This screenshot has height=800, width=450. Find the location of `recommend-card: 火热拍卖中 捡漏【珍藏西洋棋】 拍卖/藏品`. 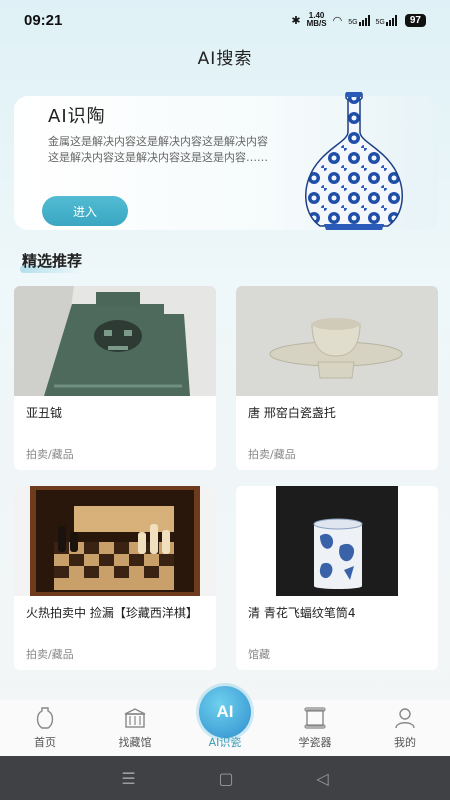

recommend-card: 火热拍卖中 捡漏【珍藏西洋棋】 拍卖/藏品 is located at coordinates (115, 578).